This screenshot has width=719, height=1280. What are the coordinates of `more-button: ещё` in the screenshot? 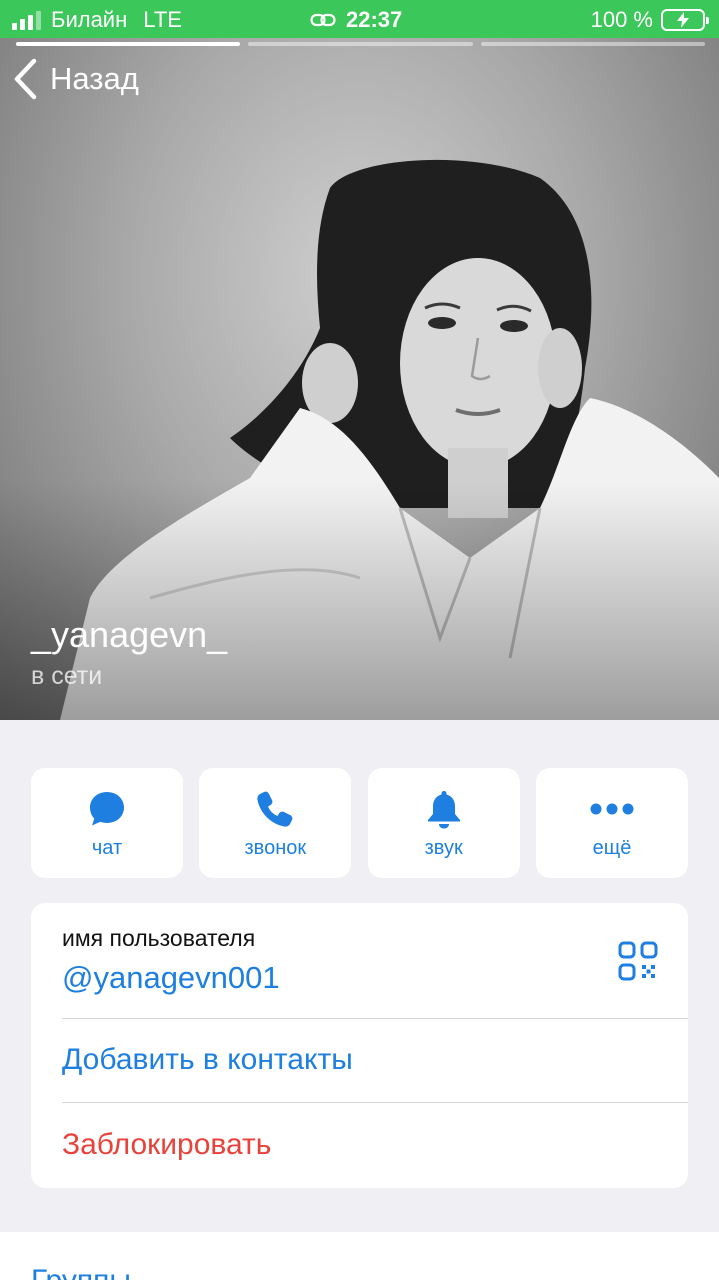 It's located at (611, 823).